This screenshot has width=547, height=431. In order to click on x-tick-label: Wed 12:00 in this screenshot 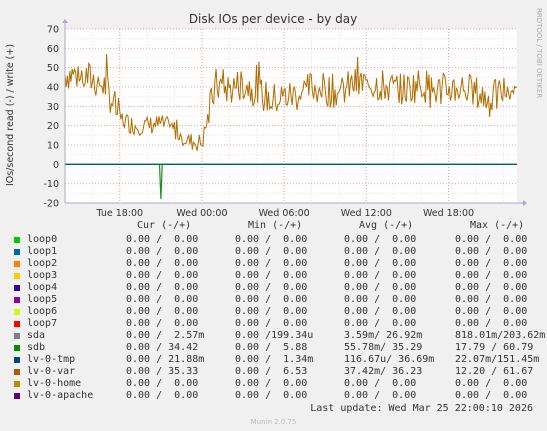, I will do `click(366, 213)`.